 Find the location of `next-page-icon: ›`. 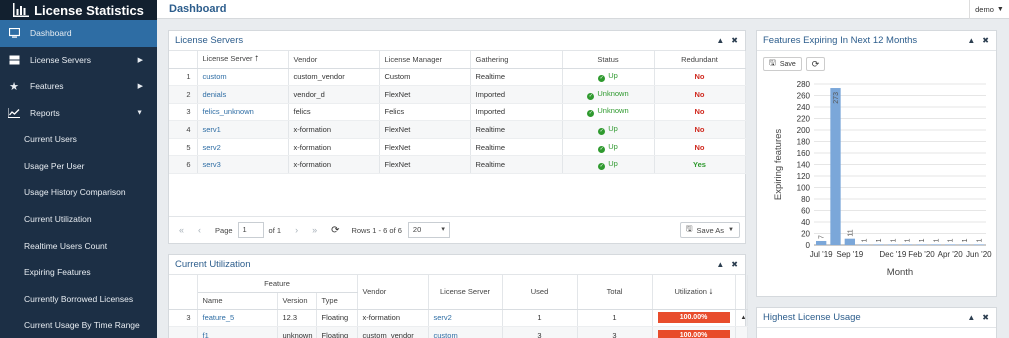

next-page-icon: › is located at coordinates (296, 230).